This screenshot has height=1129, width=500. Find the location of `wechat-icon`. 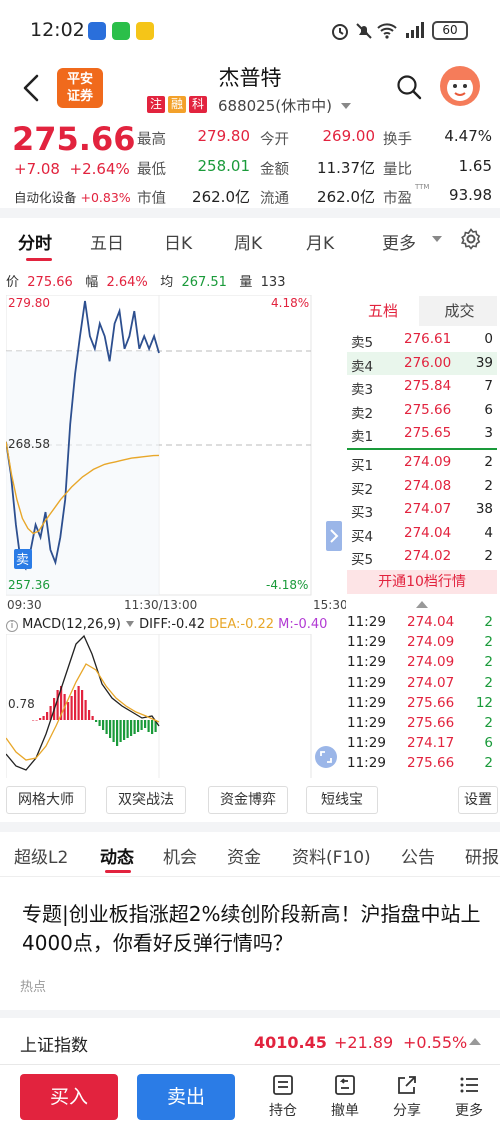

wechat-icon is located at coordinates (121, 31).